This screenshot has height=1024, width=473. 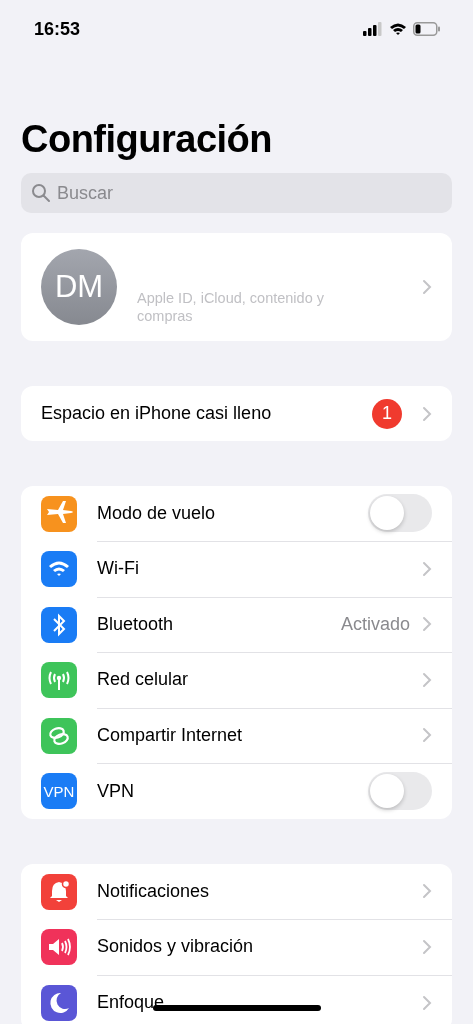 I want to click on row-label: Sonidos y vibración, so click(x=175, y=947).